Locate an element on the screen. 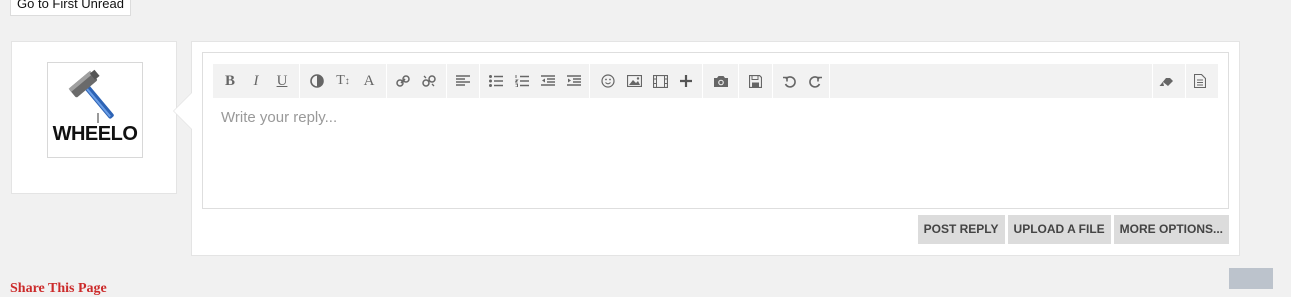 This screenshot has width=1291, height=297. save-draft-icon is located at coordinates (755, 81).